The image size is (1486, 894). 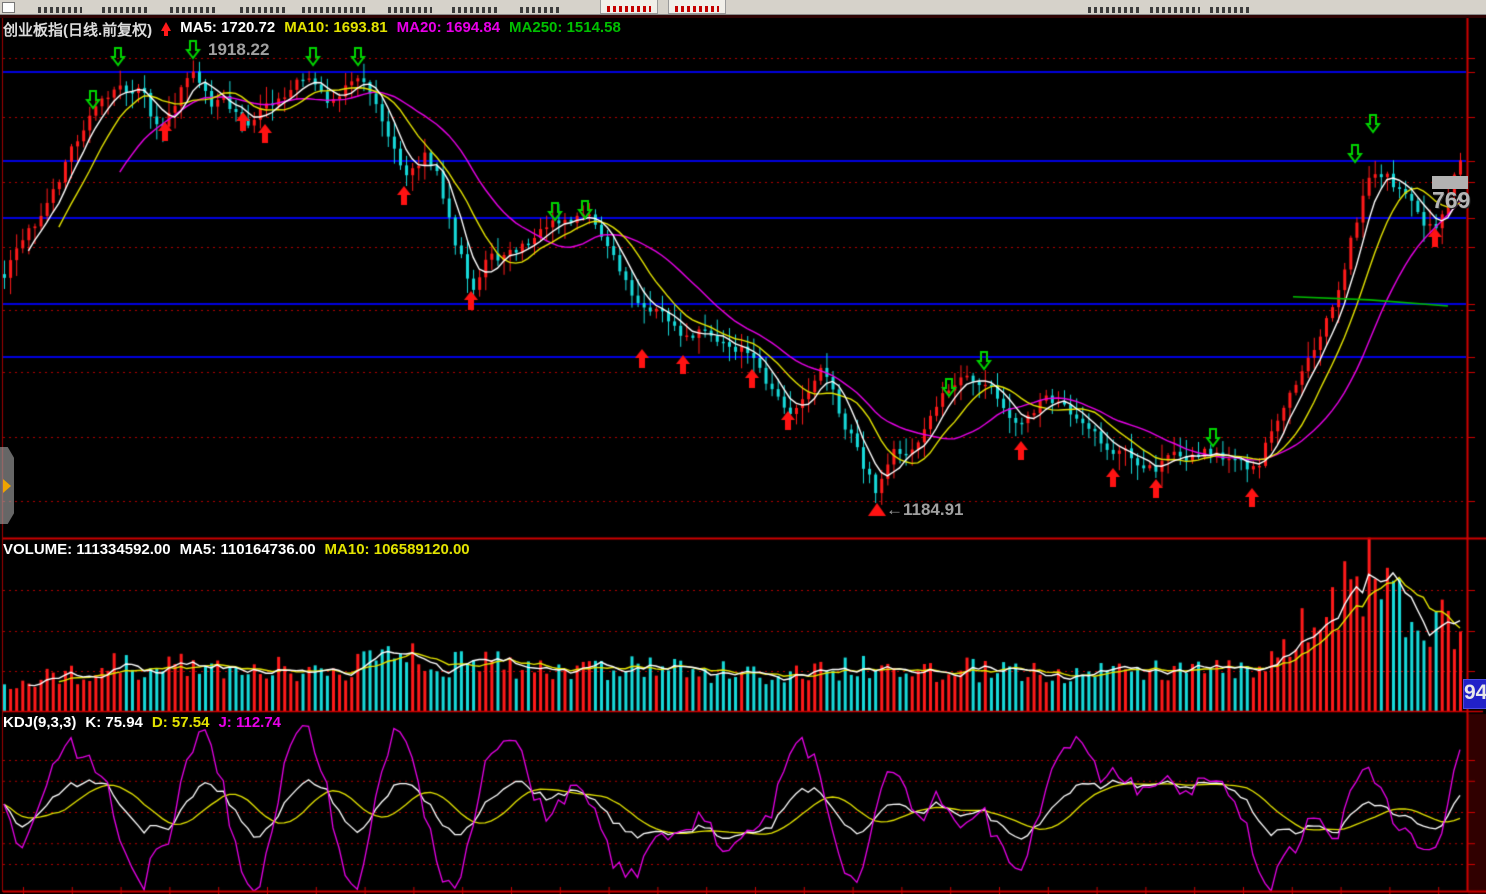 What do you see at coordinates (743, 7) in the screenshot?
I see `menu-bar` at bounding box center [743, 7].